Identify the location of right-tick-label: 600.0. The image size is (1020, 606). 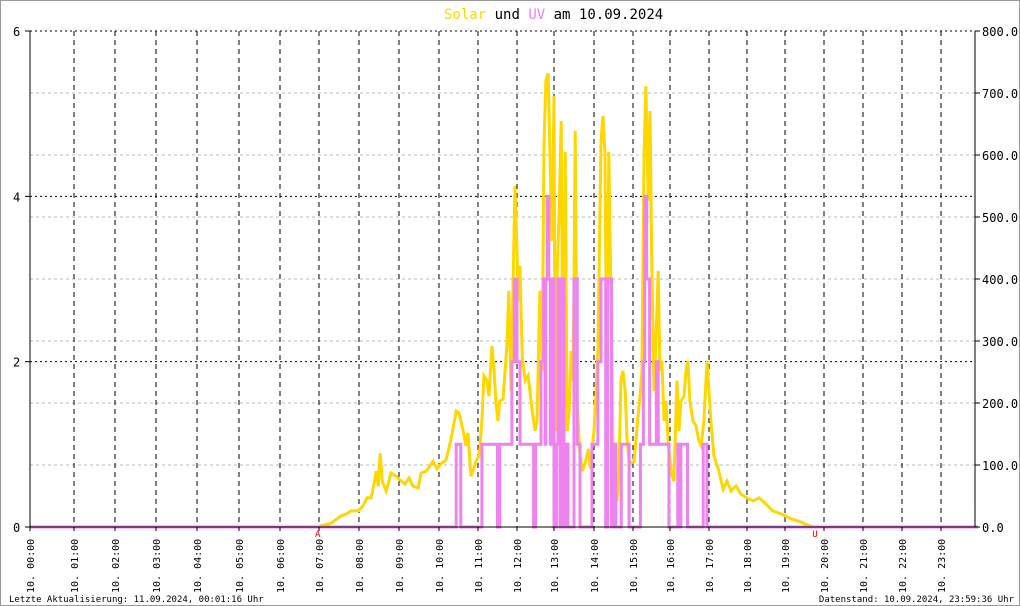
(1000, 156).